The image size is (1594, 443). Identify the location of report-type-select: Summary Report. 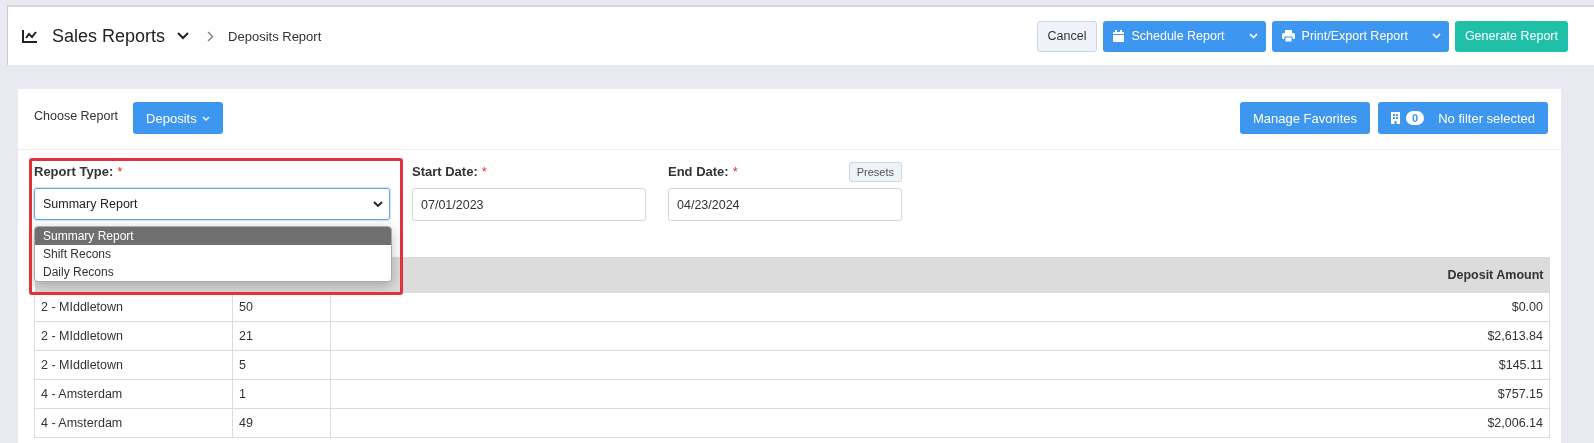
(212, 204).